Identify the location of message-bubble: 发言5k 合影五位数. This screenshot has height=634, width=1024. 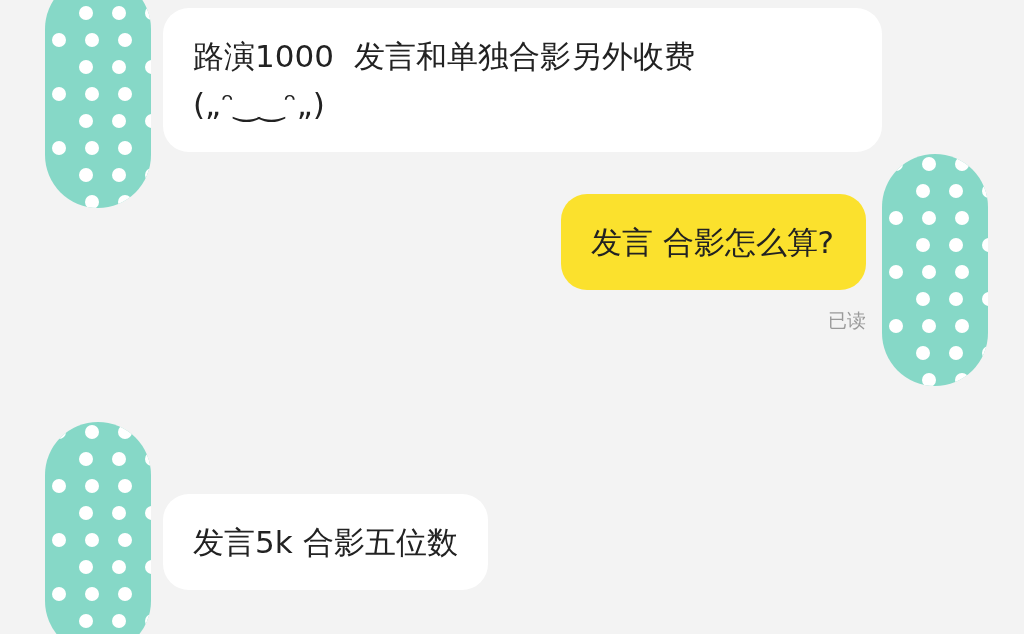
(325, 542).